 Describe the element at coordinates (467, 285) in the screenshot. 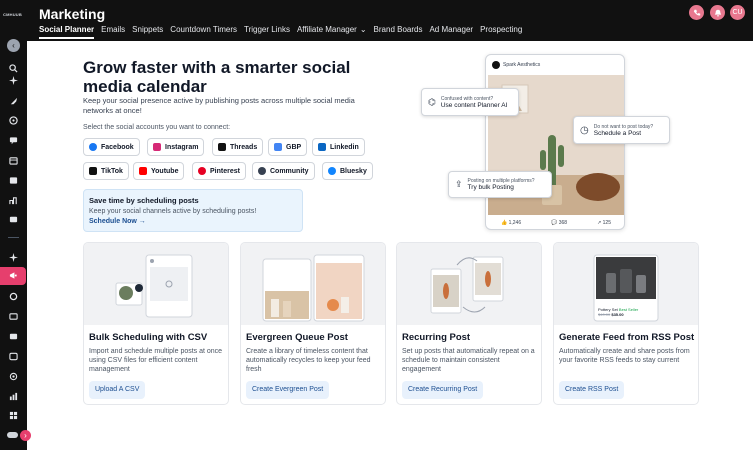

I see `recurring-post-illustration` at that location.